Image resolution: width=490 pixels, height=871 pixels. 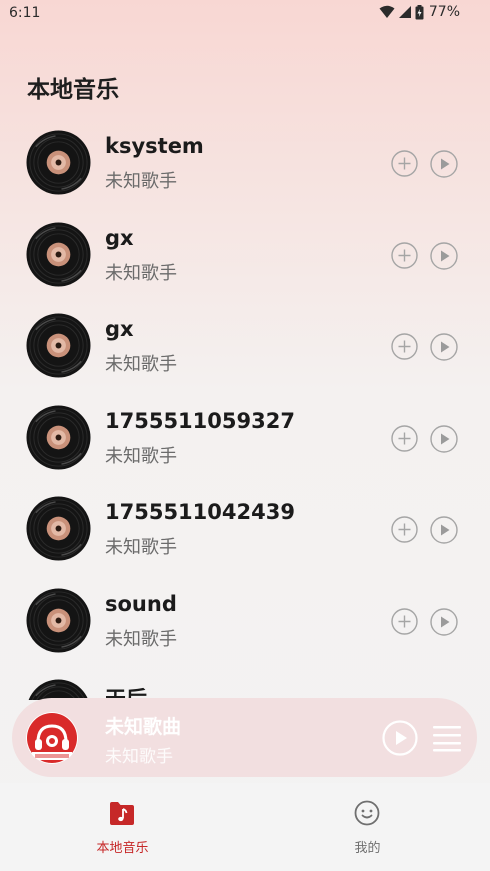 I want to click on now-playing-cover, so click(x=52, y=738).